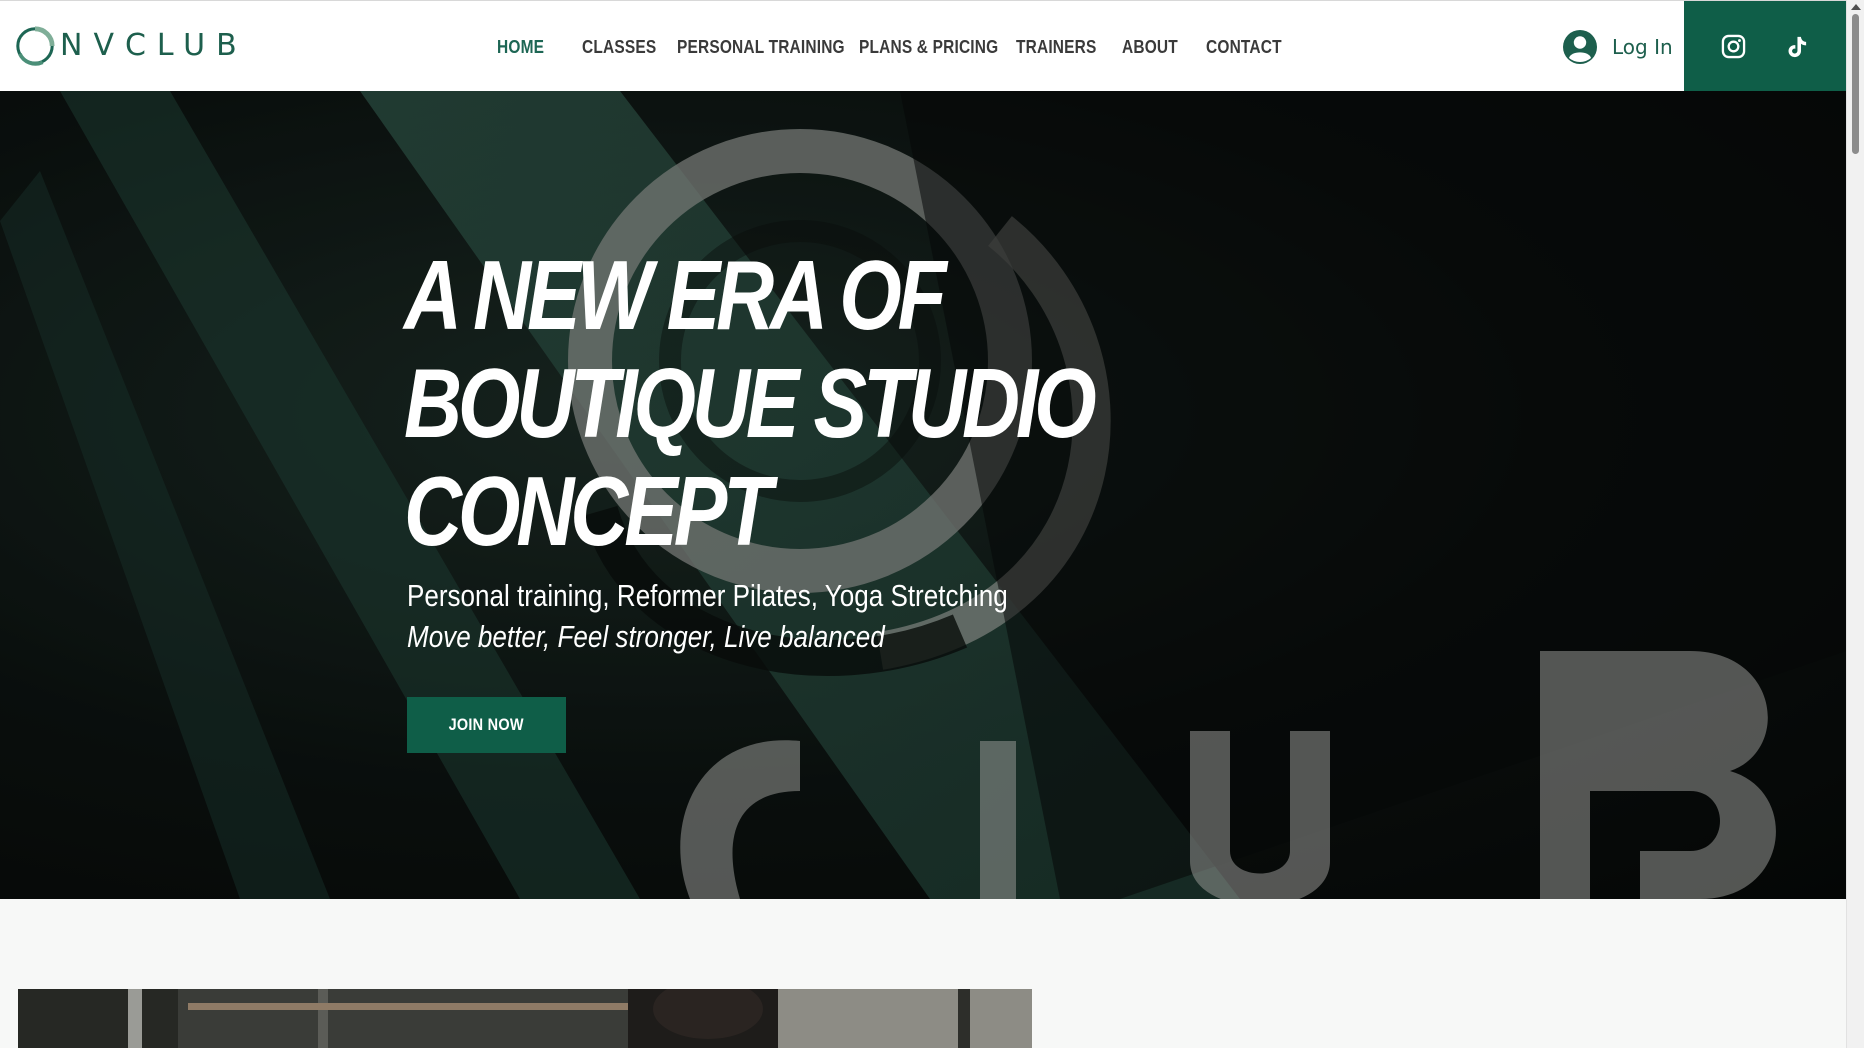 The image size is (1864, 1048). I want to click on hero-title-line: CONCEPT, so click(588, 511).